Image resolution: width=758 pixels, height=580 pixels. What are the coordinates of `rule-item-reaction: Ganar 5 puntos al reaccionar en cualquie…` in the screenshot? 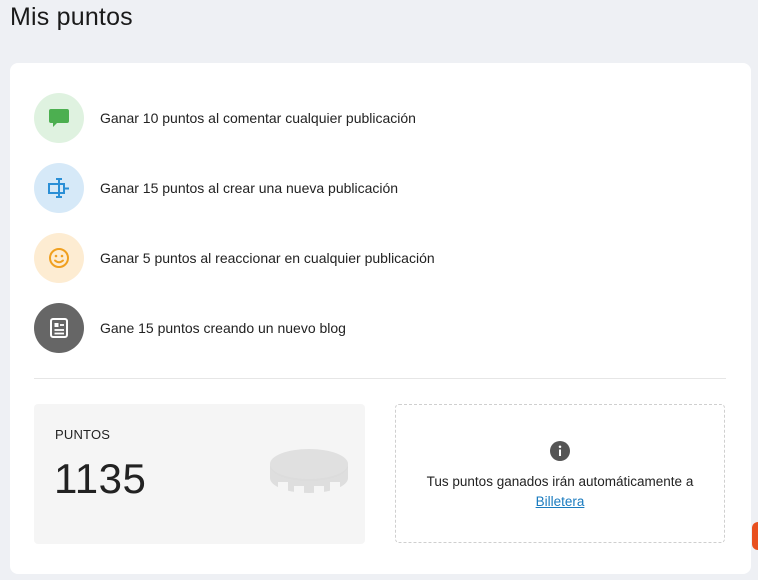 It's located at (380, 258).